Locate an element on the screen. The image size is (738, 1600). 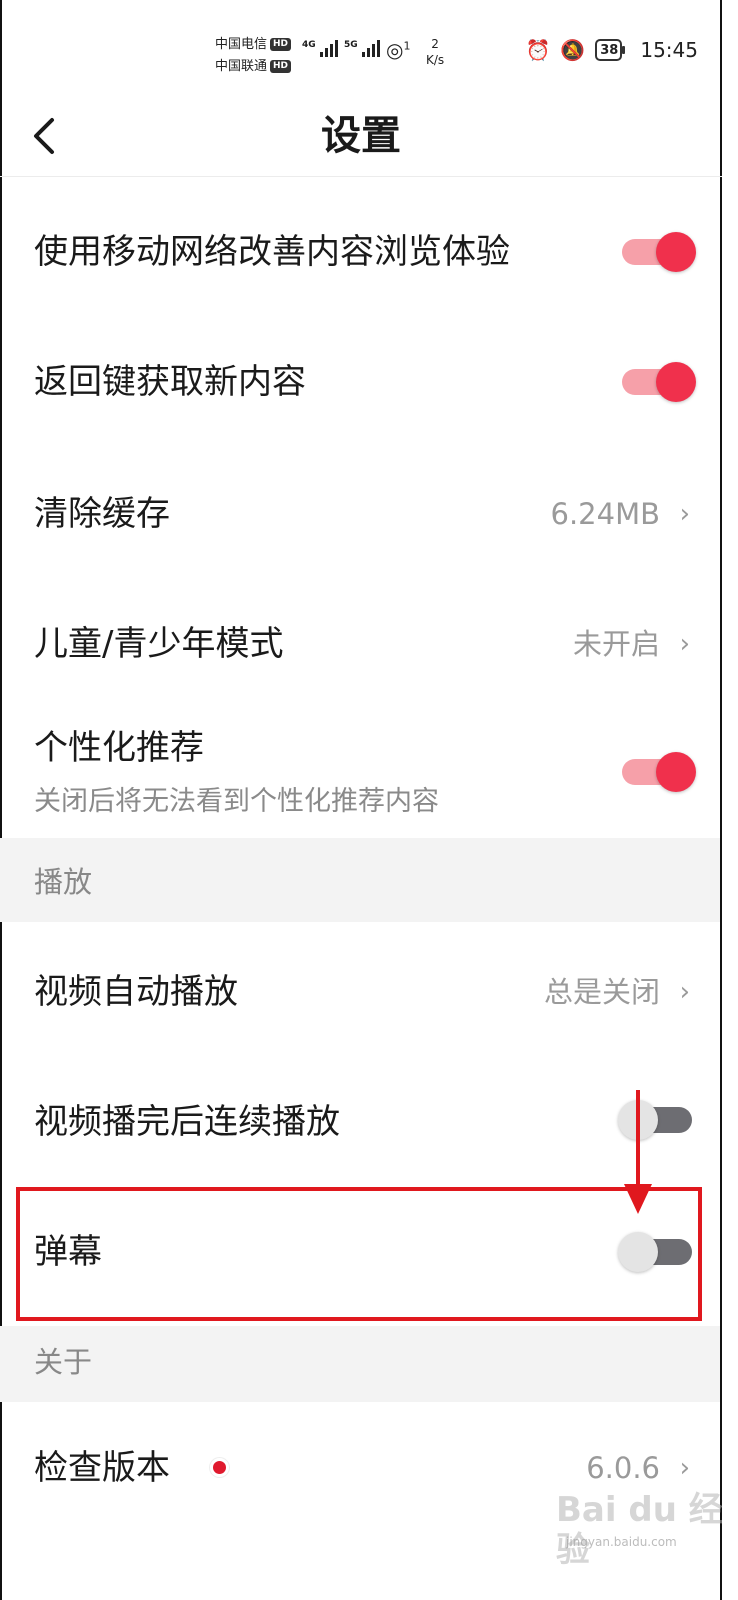
mobile-network-toggle is located at coordinates (659, 252).